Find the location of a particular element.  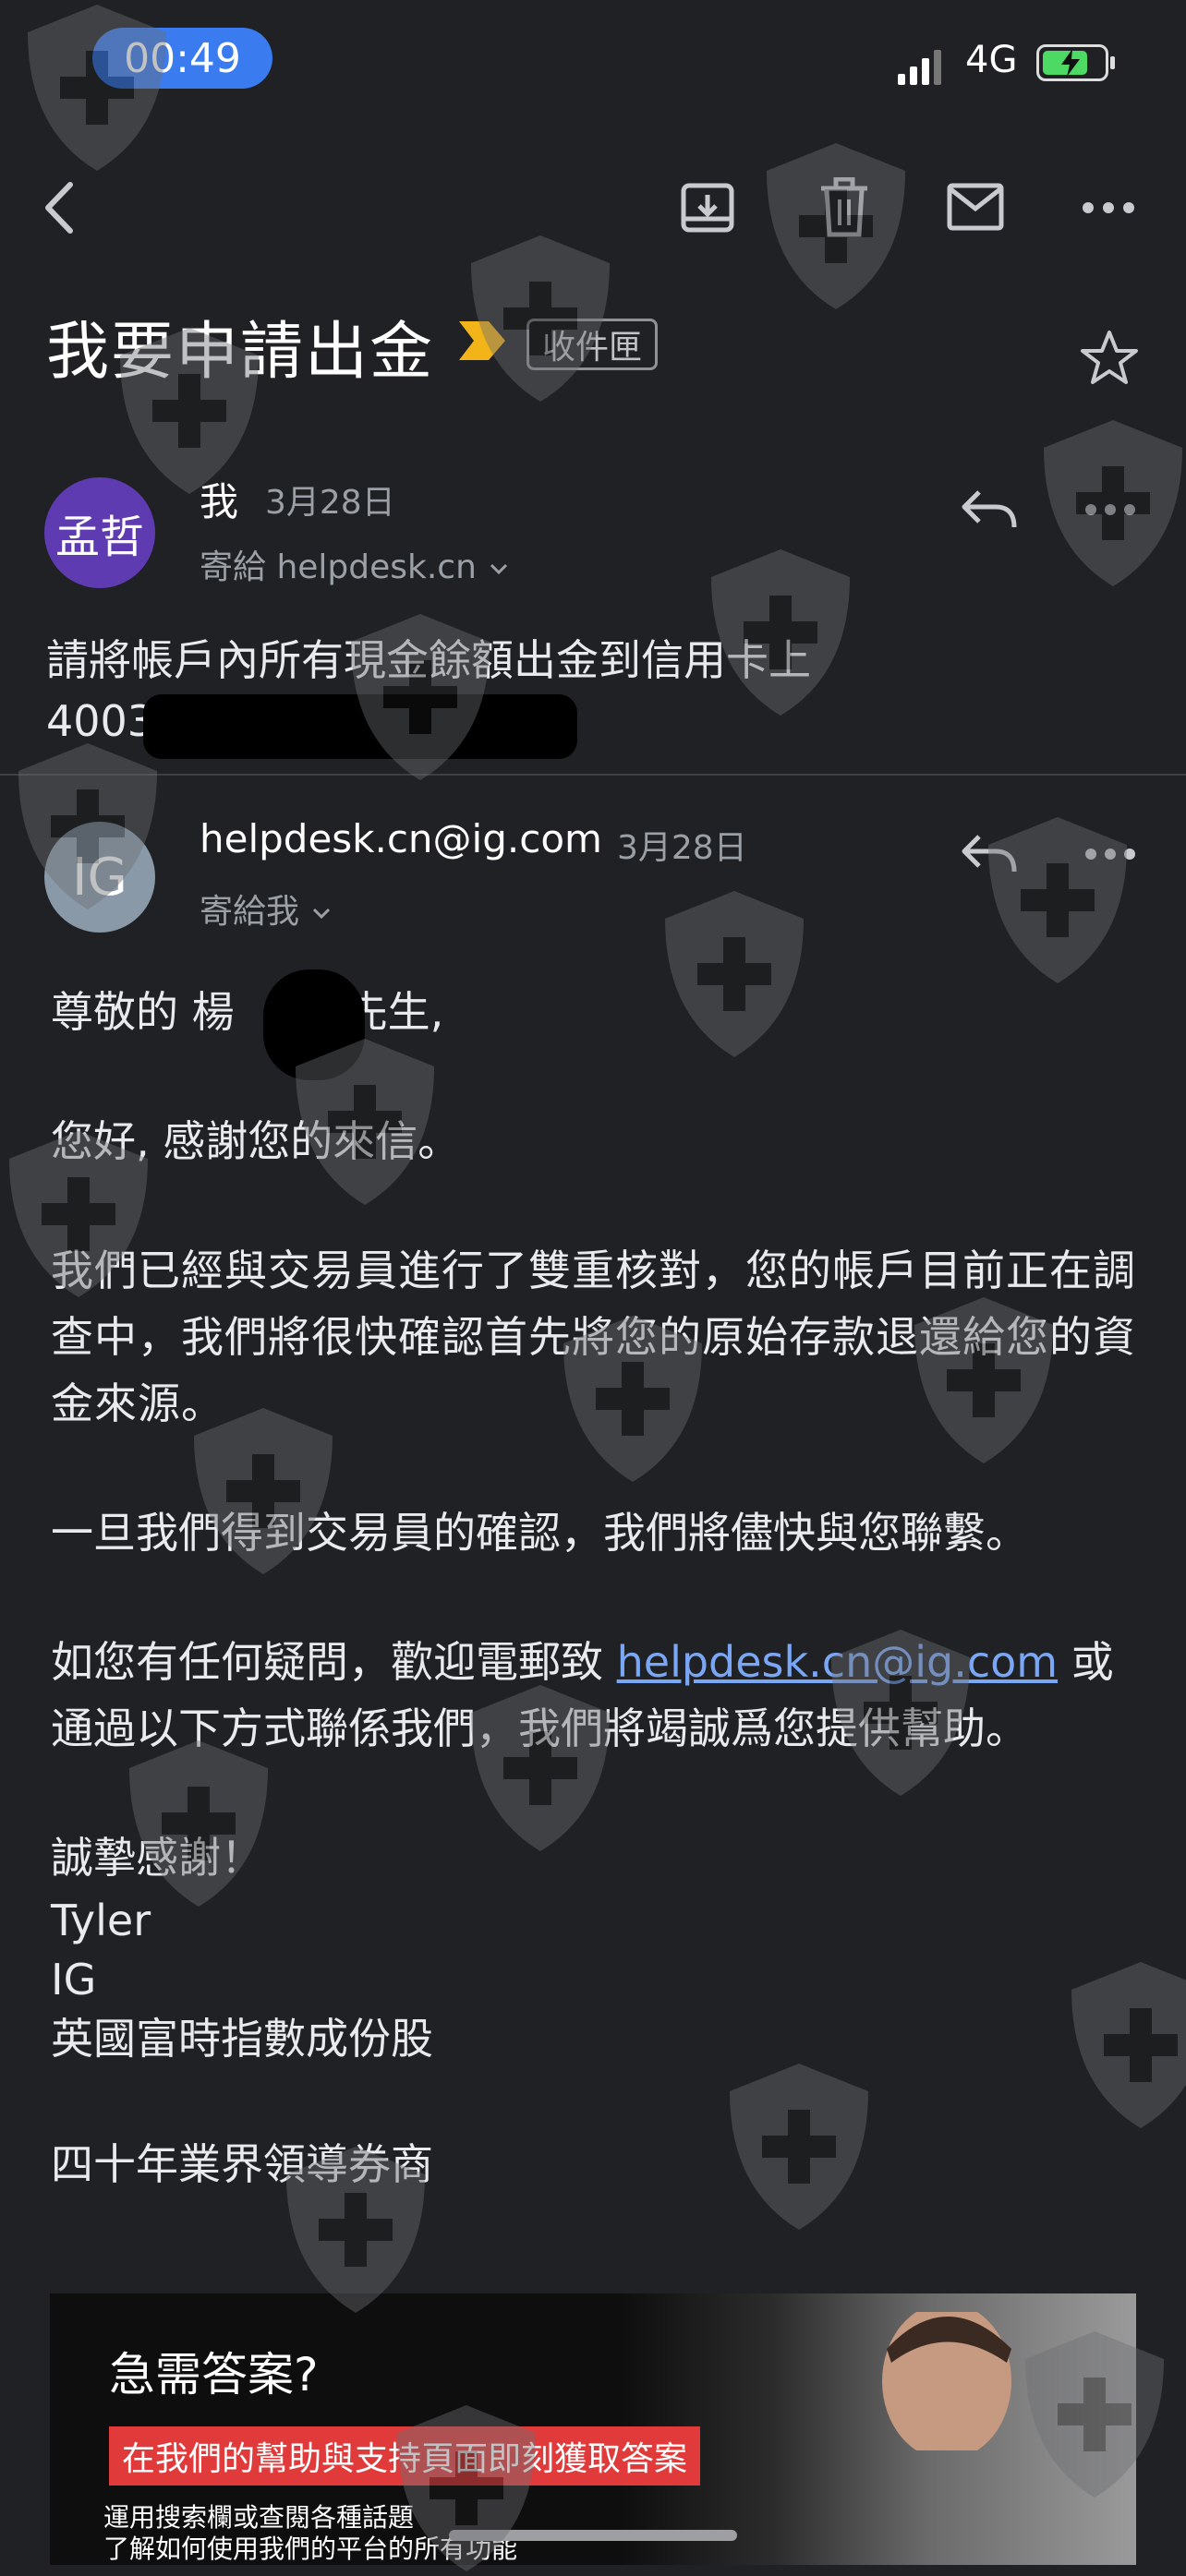

greeting: 尊敬的 楊先生, is located at coordinates (601, 1012).